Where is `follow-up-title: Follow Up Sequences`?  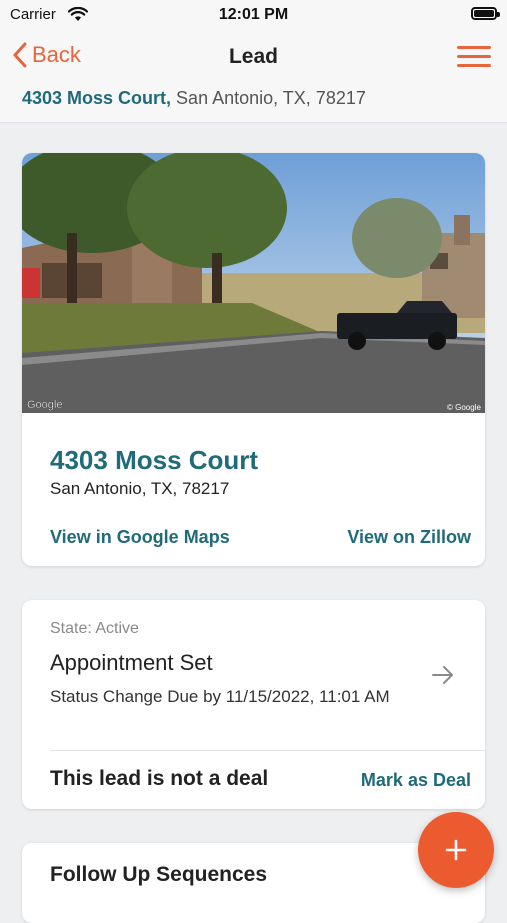
follow-up-title: Follow Up Sequences is located at coordinates (159, 874).